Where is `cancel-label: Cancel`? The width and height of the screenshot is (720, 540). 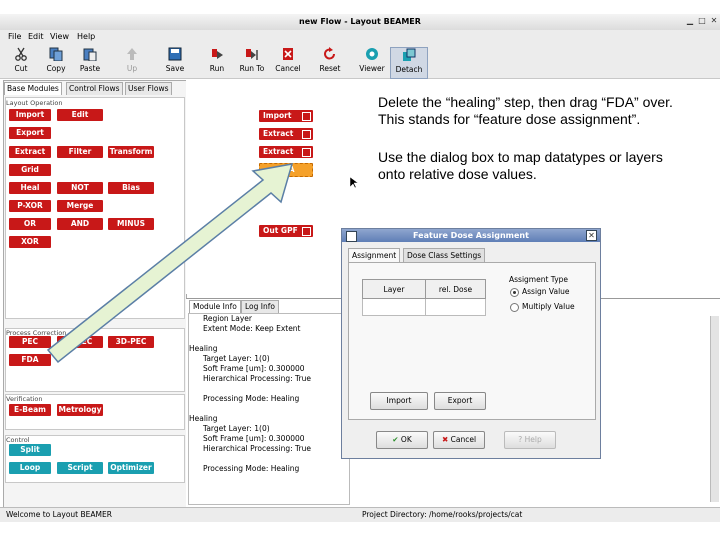 cancel-label: Cancel is located at coordinates (463, 439).